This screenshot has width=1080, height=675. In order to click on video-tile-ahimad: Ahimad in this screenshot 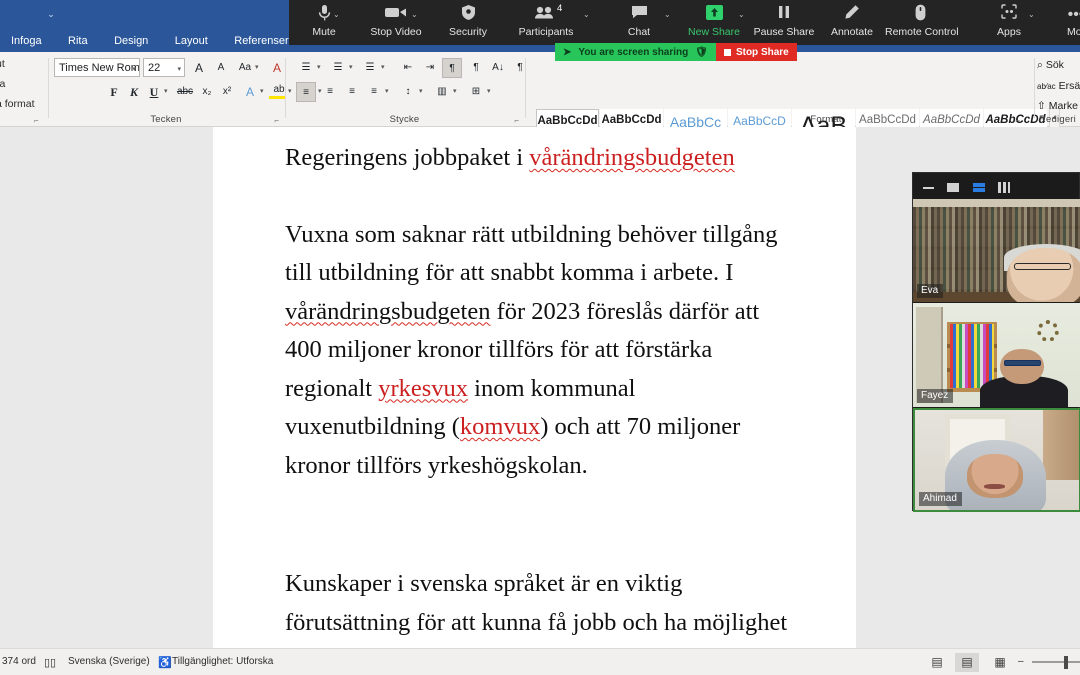, I will do `click(996, 460)`.